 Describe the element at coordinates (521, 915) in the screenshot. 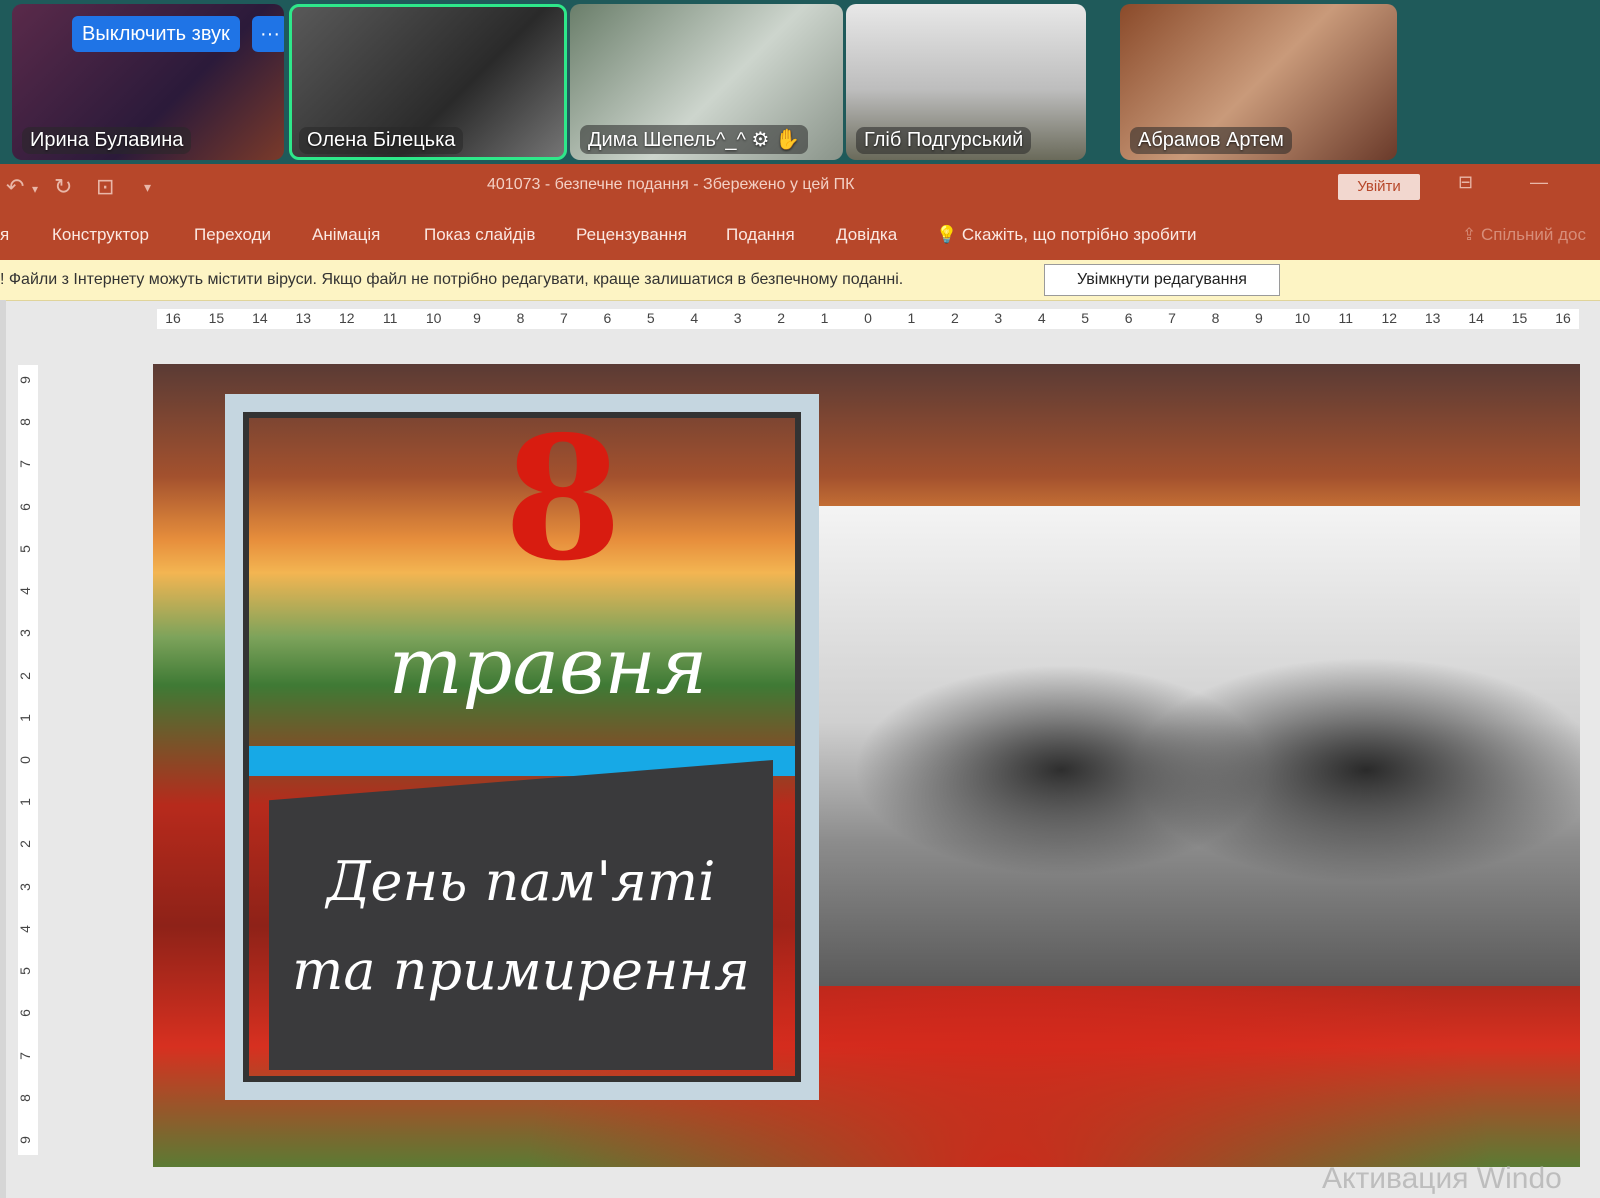

I see `caption-box` at that location.